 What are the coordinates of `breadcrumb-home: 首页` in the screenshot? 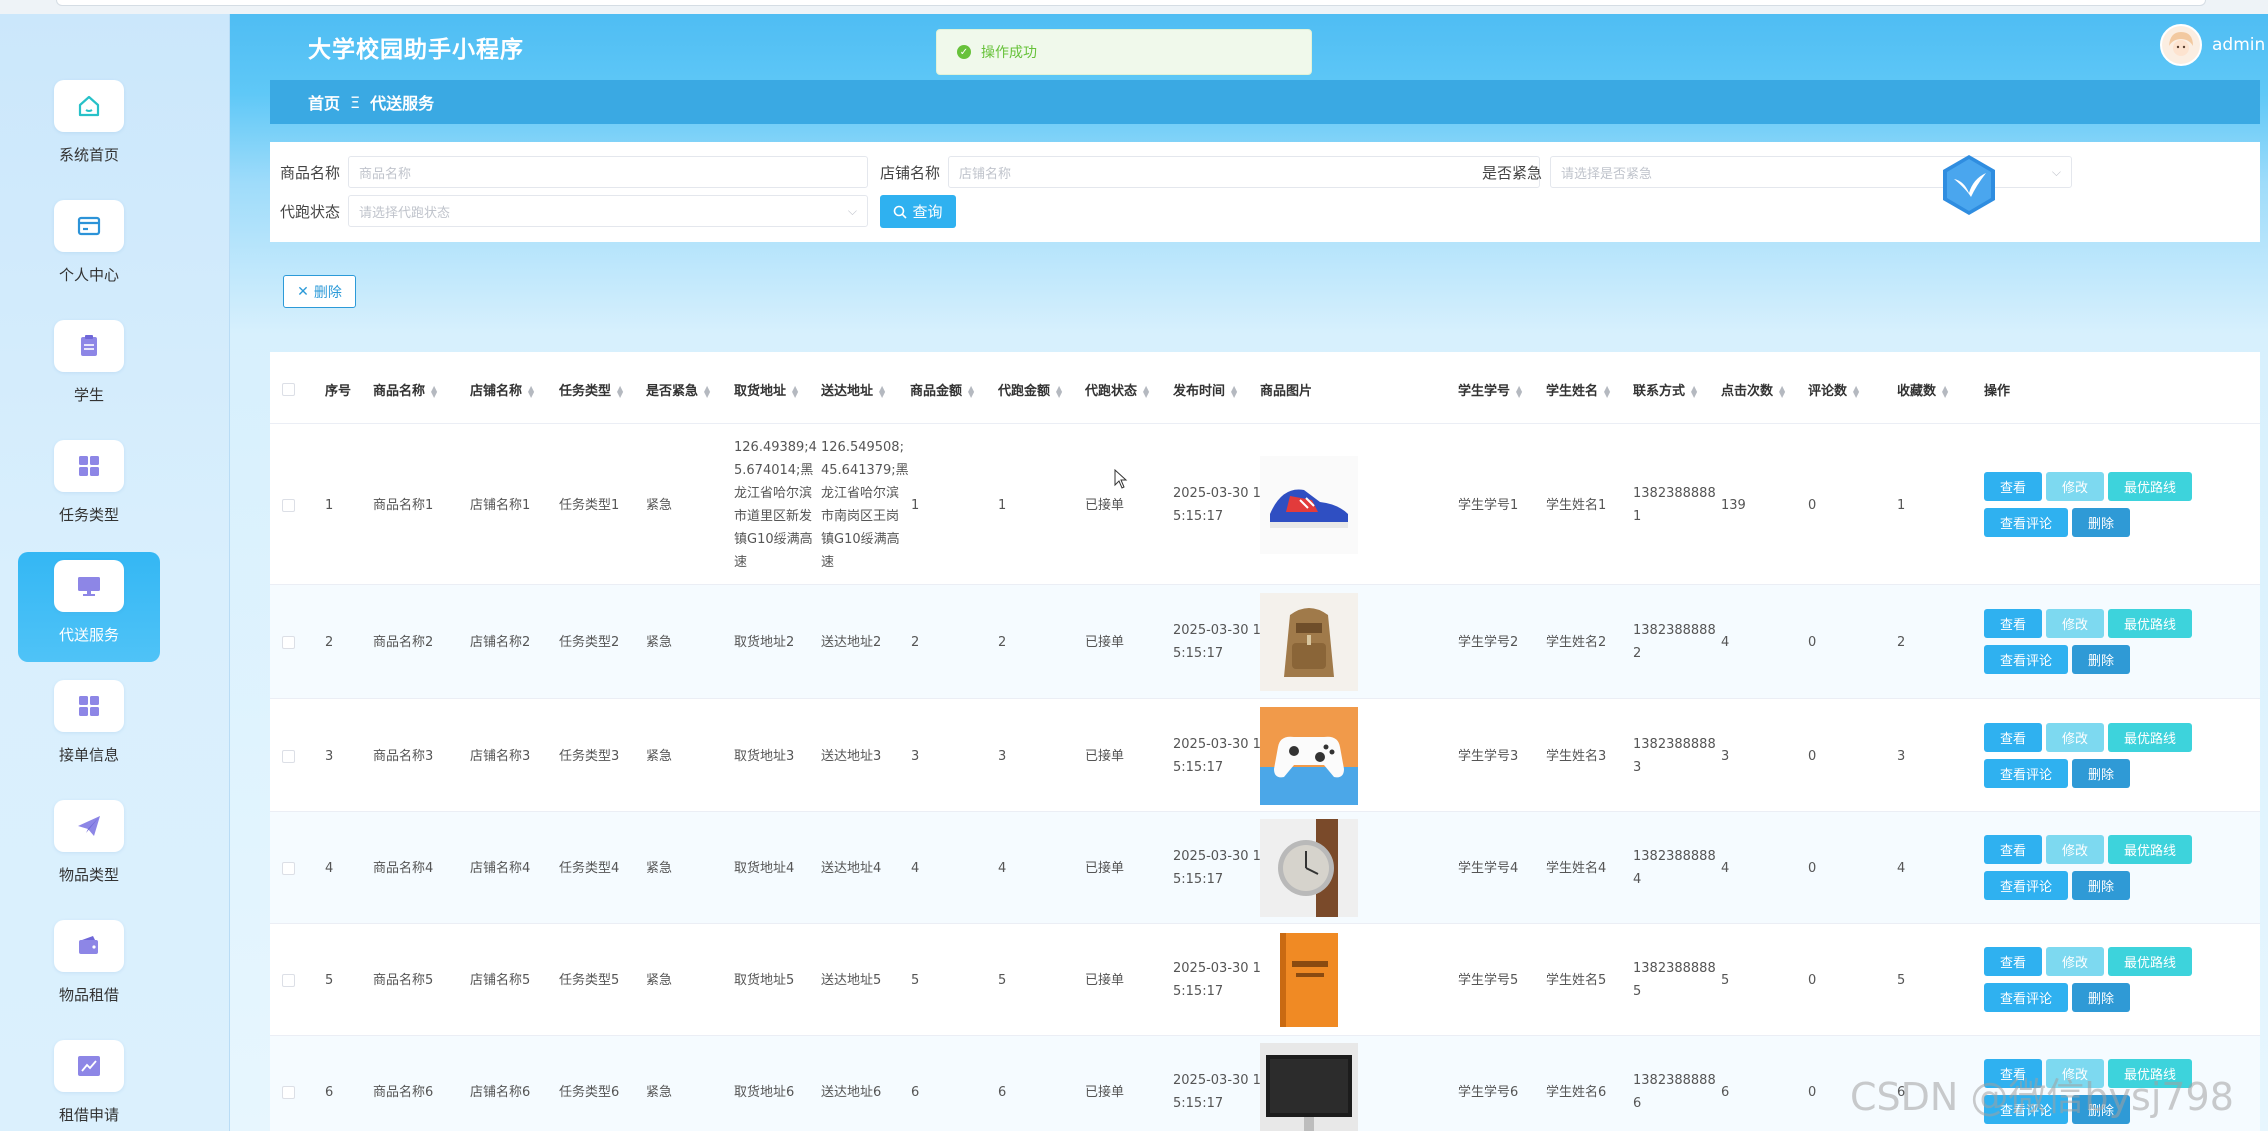 It's located at (324, 102).